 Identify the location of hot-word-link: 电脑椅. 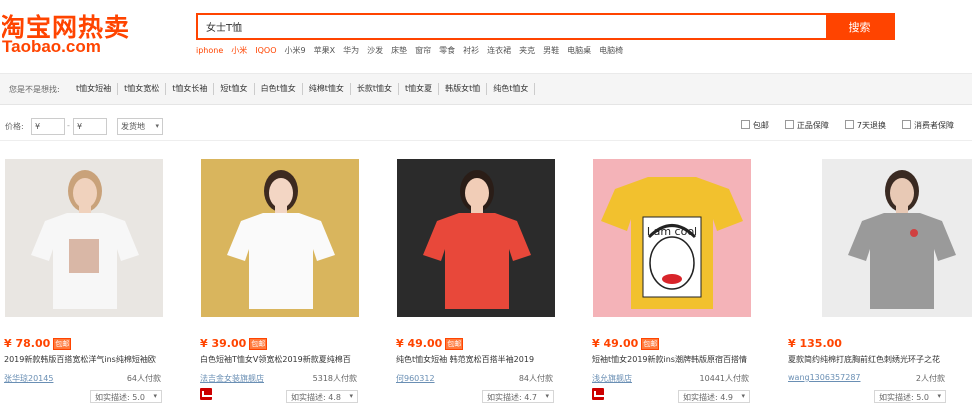
(611, 50).